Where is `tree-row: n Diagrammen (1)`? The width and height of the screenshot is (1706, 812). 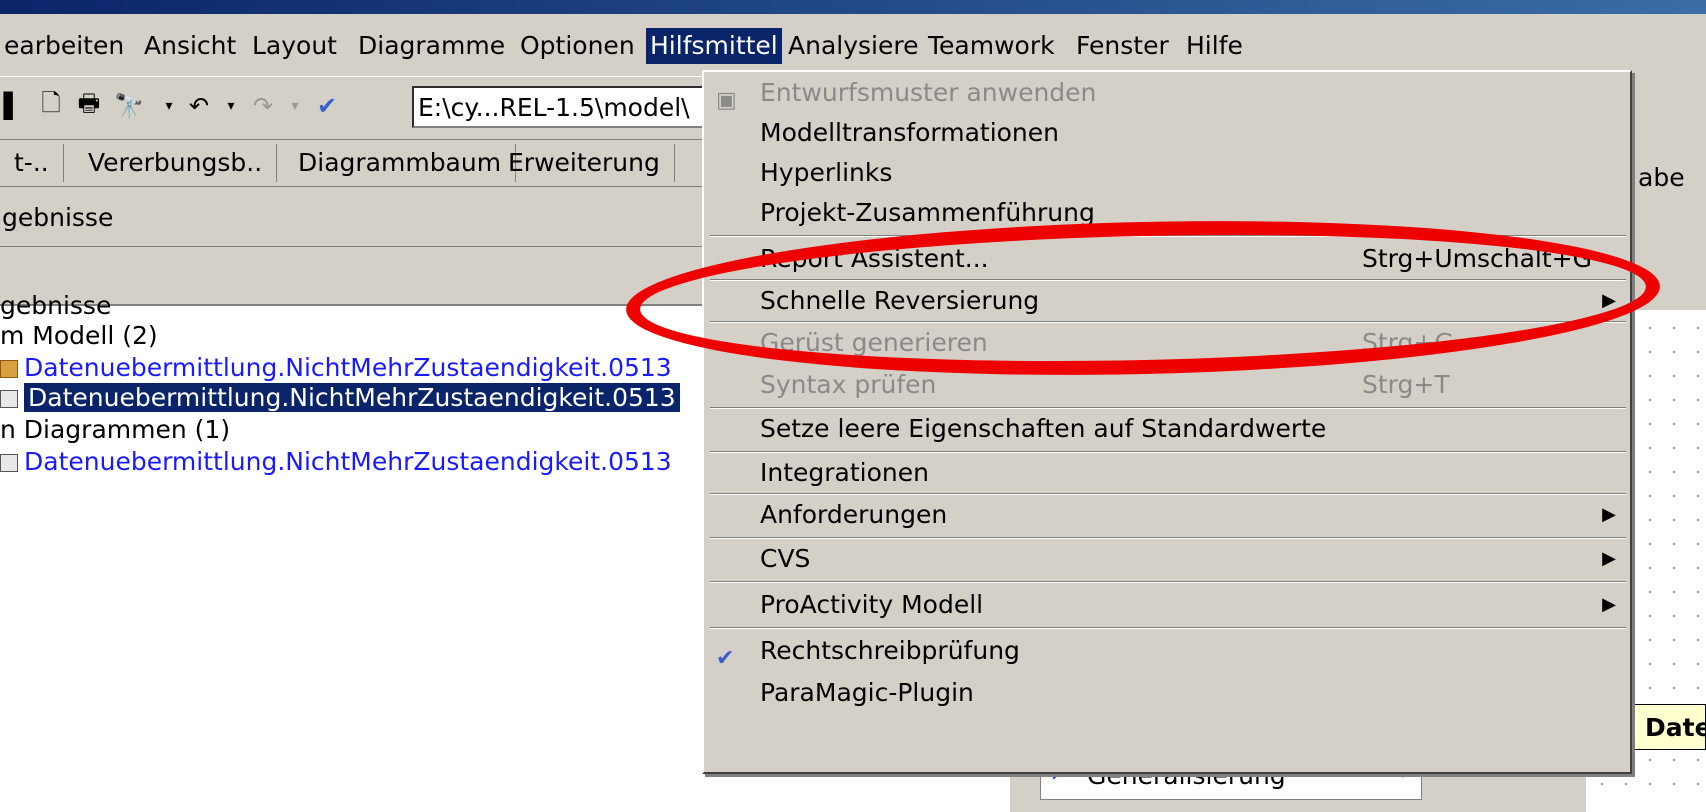 tree-row: n Diagrammen (1) is located at coordinates (115, 430).